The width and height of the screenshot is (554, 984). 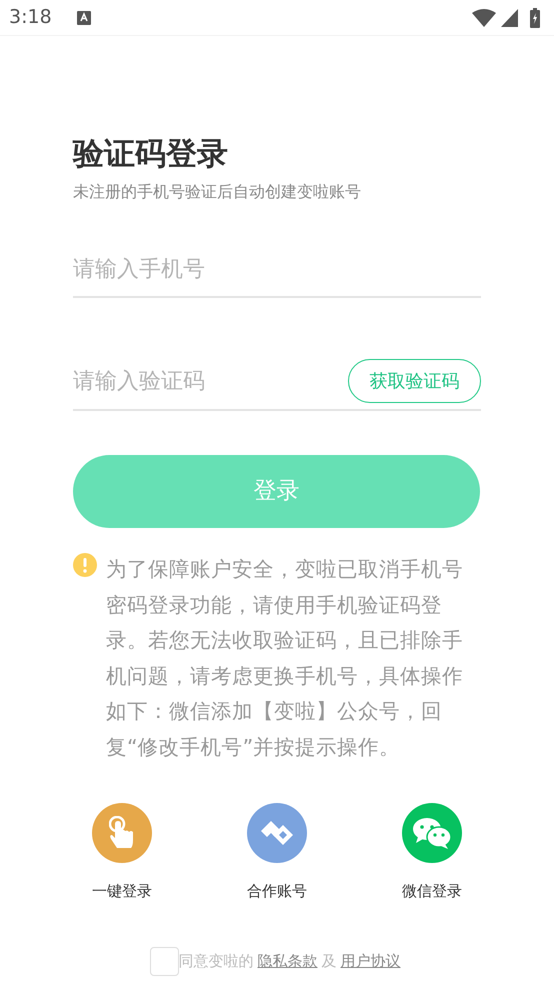 What do you see at coordinates (509, 17) in the screenshot?
I see `signal-icon` at bounding box center [509, 17].